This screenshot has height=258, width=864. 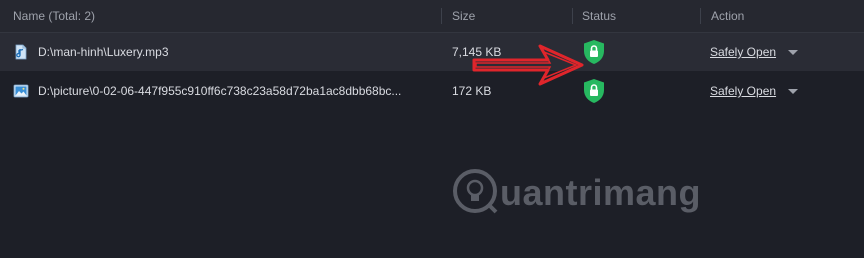 What do you see at coordinates (528, 65) in the screenshot?
I see `red-arrow-annotation` at bounding box center [528, 65].